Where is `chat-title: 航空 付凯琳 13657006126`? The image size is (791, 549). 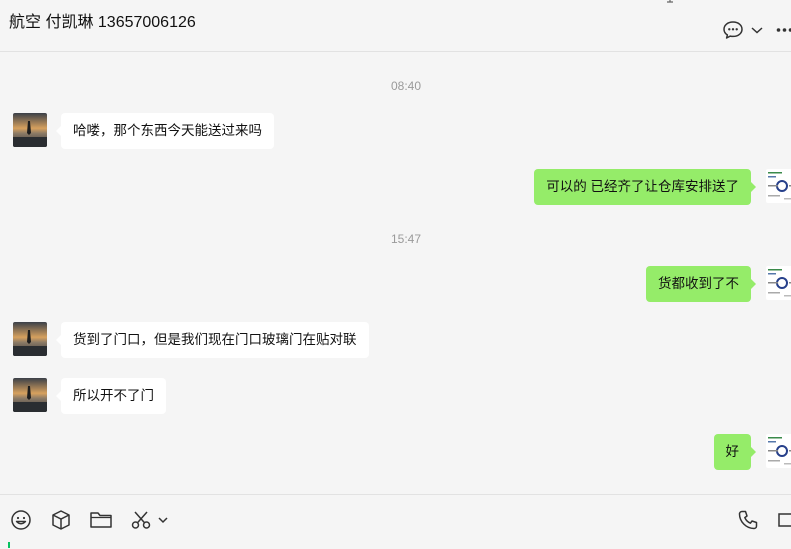 chat-title: 航空 付凯琳 13657006126 is located at coordinates (102, 22).